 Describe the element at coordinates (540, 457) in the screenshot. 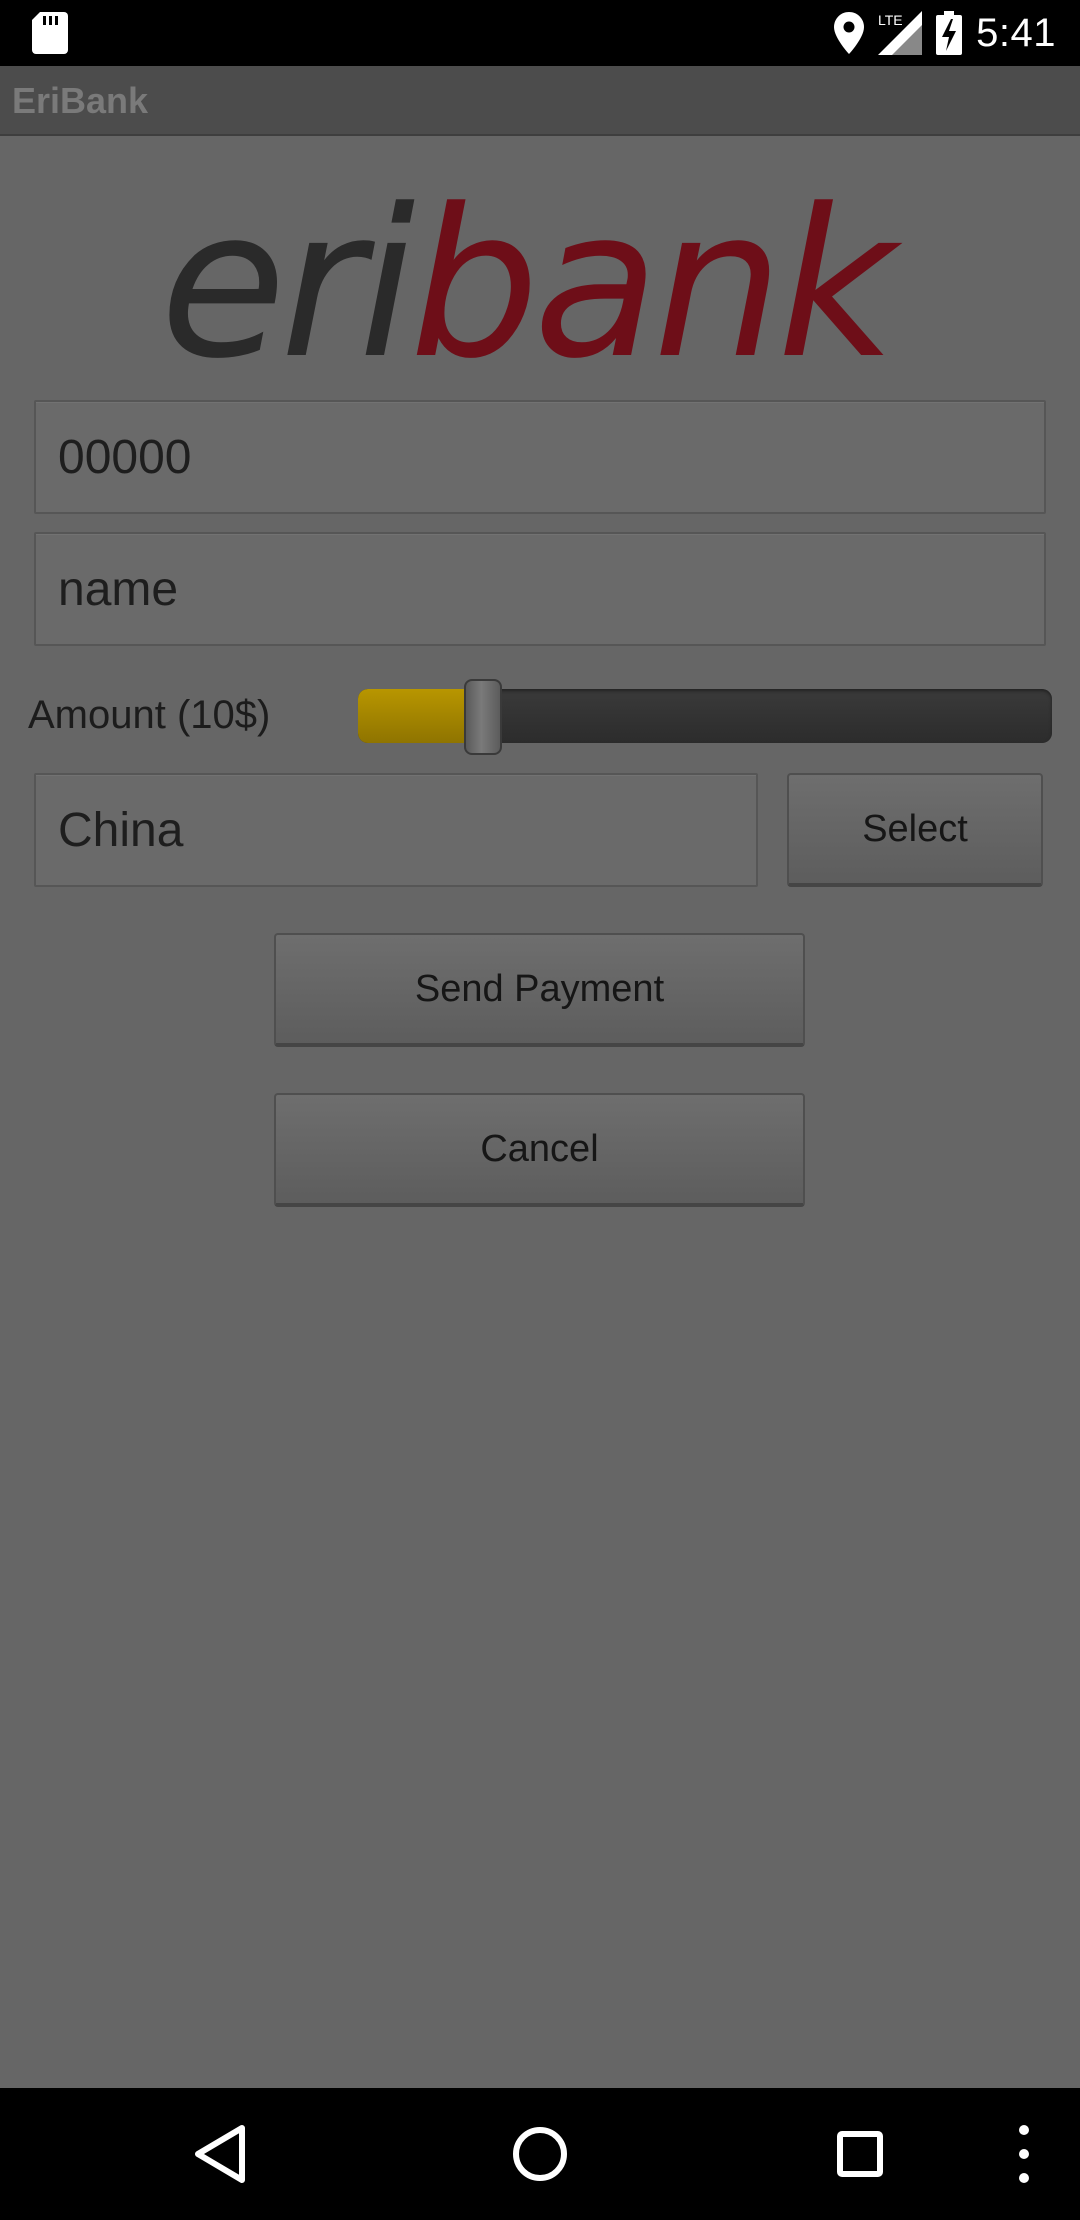

I see `account-number-input: 00000` at that location.